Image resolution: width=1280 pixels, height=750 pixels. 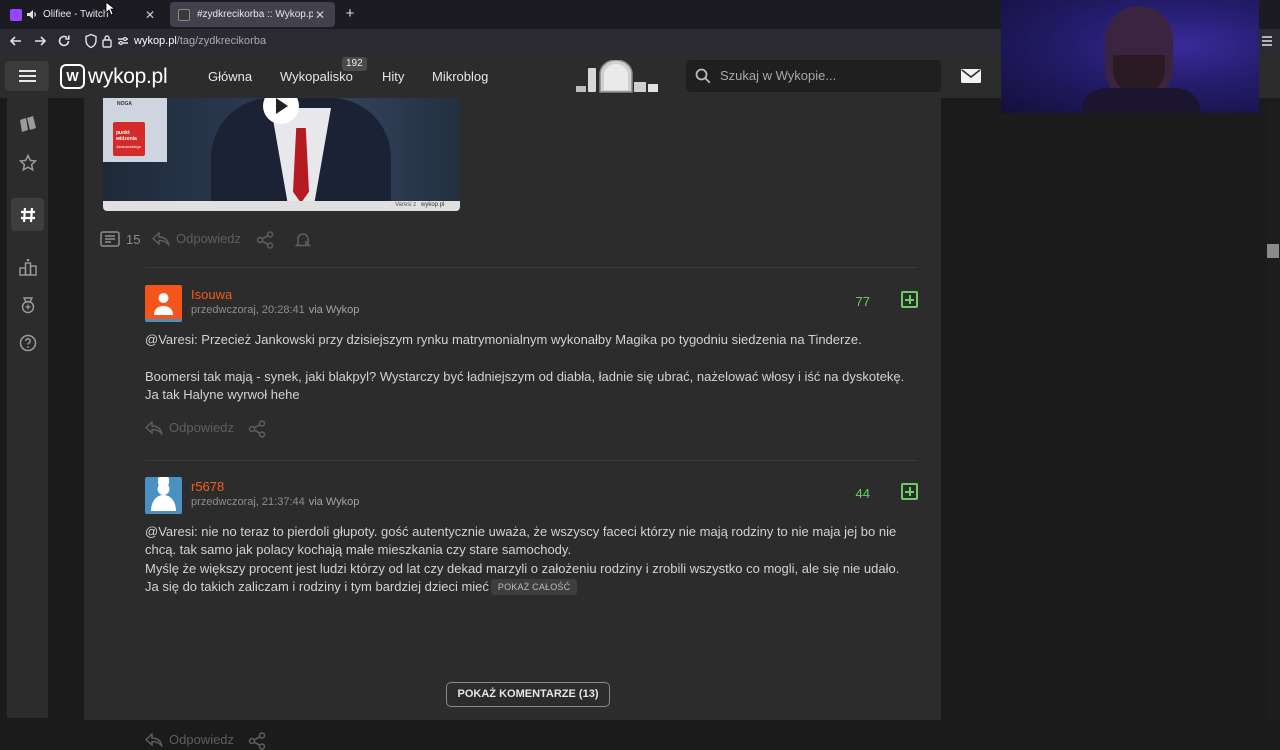 I want to click on new-tab-button: +, so click(x=350, y=14).